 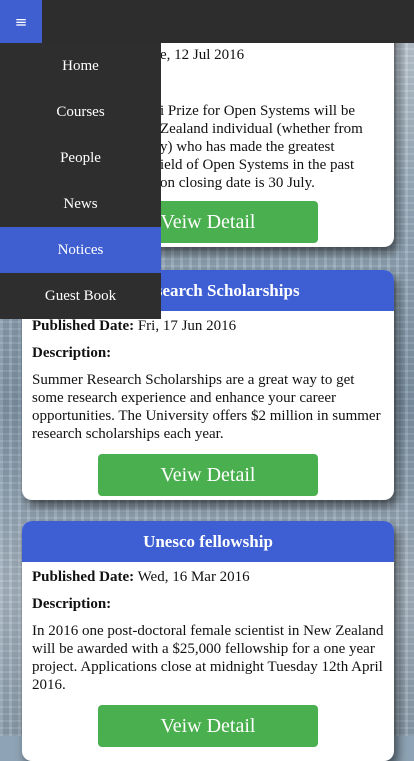 What do you see at coordinates (257, 111) in the screenshot?
I see `description-line: i Prize for Open Systems will be` at bounding box center [257, 111].